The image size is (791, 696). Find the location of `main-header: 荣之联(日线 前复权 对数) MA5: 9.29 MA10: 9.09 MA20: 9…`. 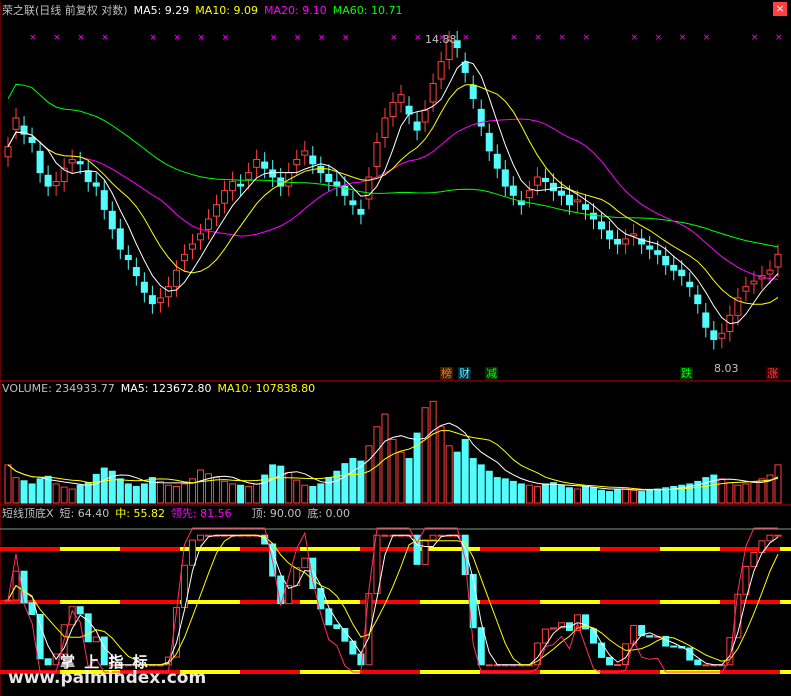

main-header: 荣之联(日线 前复权 对数) MA5: 9.29 MA10: 9.09 MA20: 9… is located at coordinates (205, 10).